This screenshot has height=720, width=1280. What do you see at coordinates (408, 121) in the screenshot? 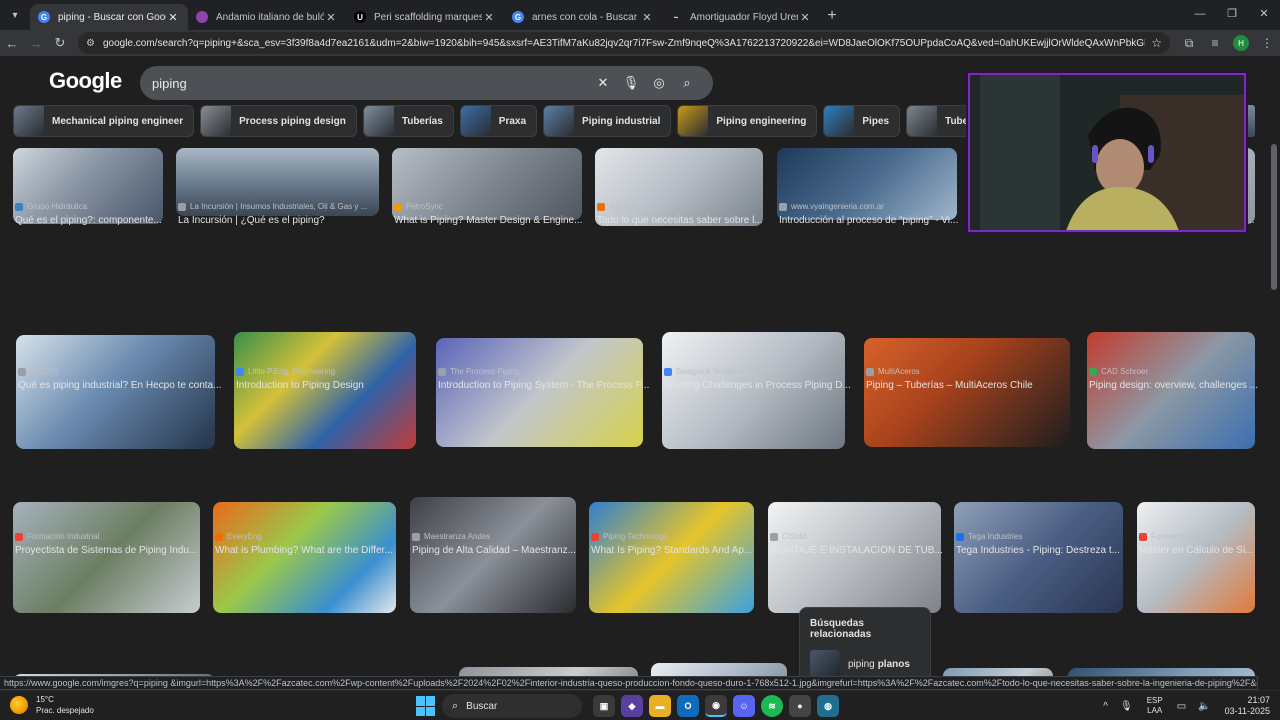
I see `chip-2: Tuberías` at bounding box center [408, 121].